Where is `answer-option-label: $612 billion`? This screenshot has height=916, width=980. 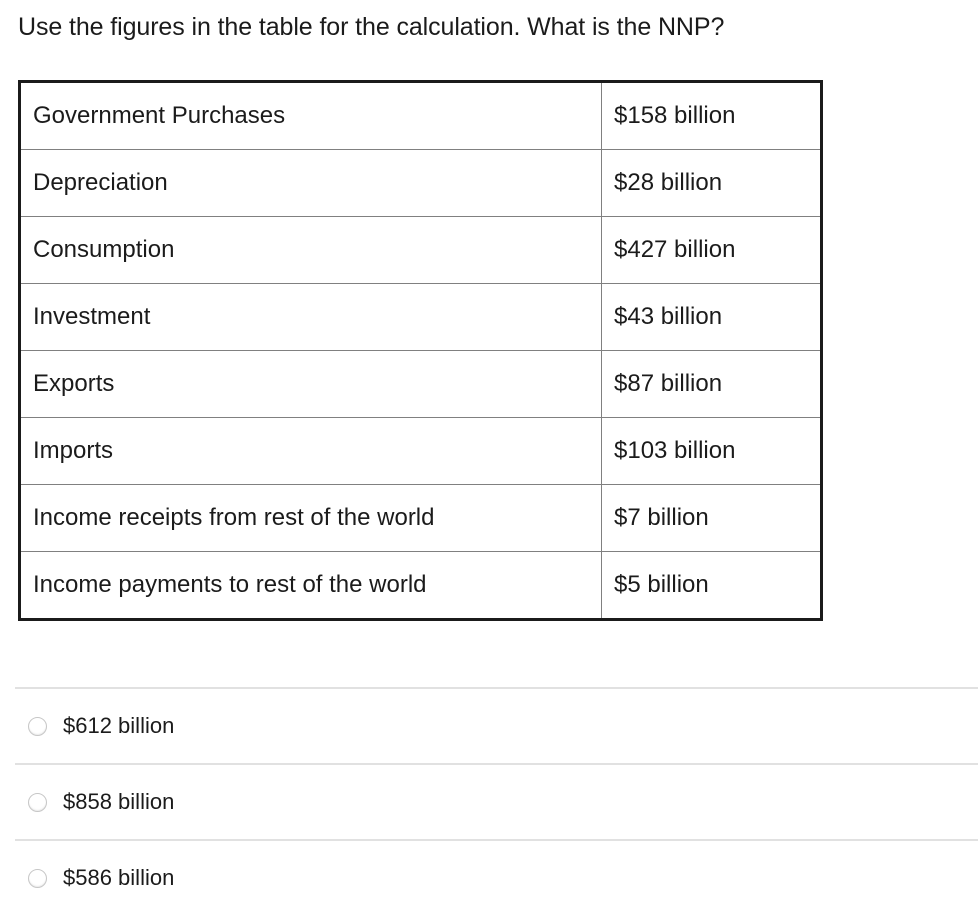
answer-option-label: $612 billion is located at coordinates (119, 725).